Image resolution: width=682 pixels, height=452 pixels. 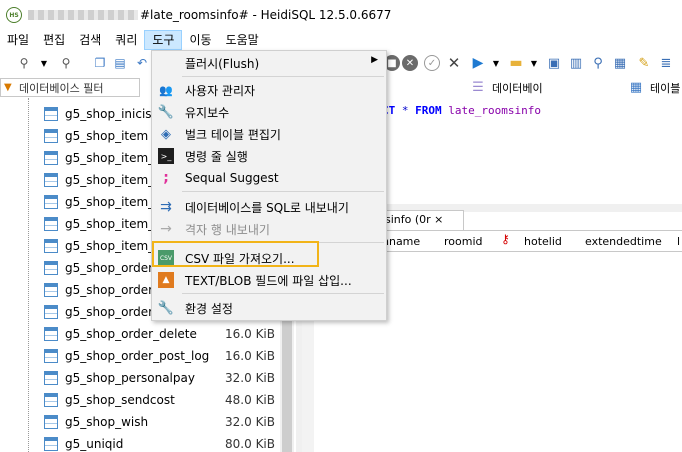 What do you see at coordinates (478, 63) in the screenshot?
I see `run-icon: ▶` at bounding box center [478, 63].